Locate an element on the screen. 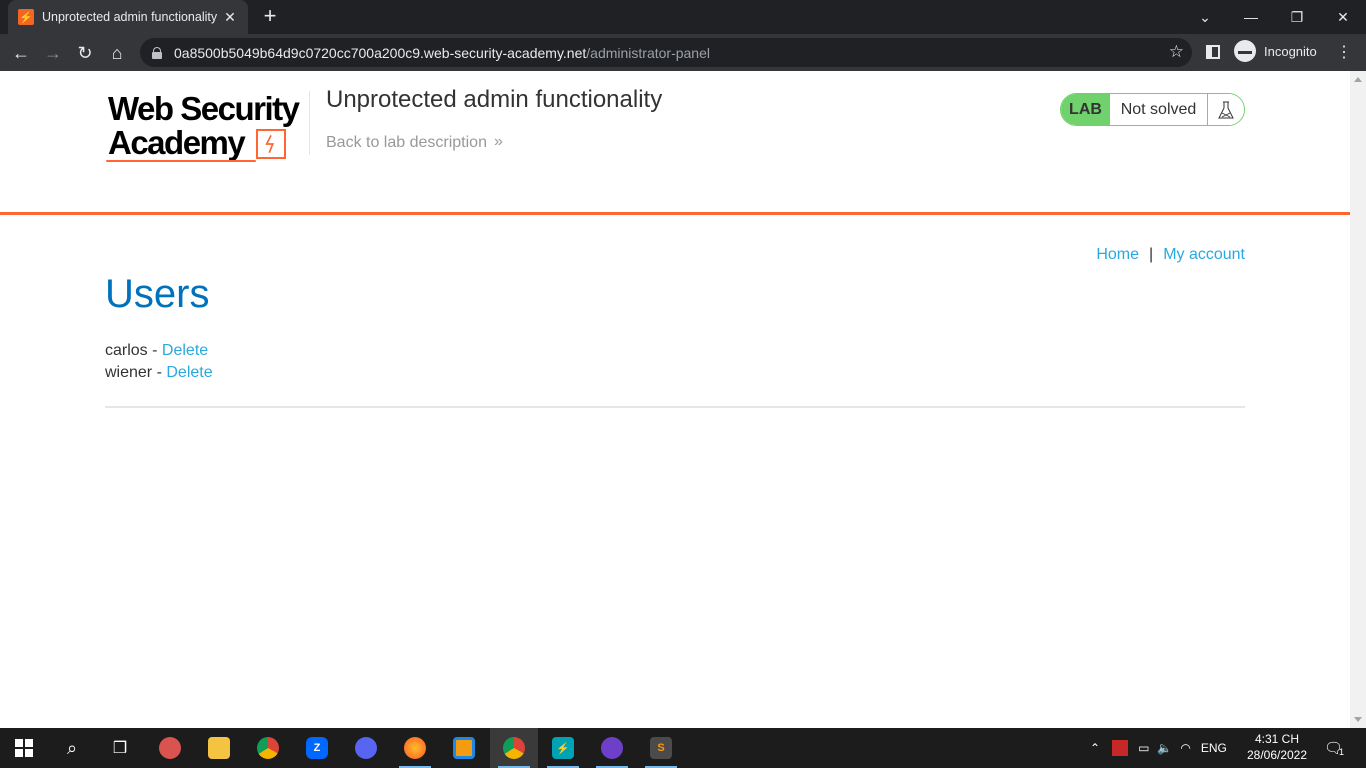  minimize-button: — is located at coordinates (1251, 17).